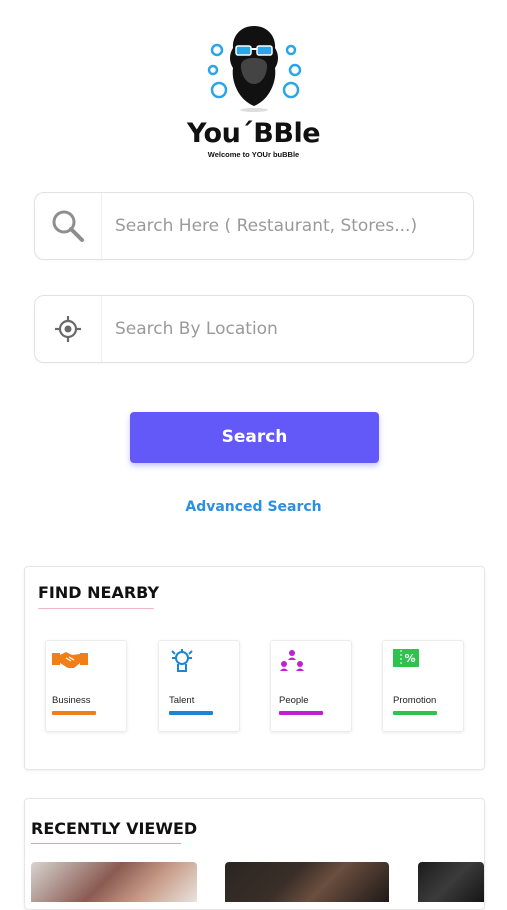  I want to click on nearby-bar-talent, so click(191, 713).